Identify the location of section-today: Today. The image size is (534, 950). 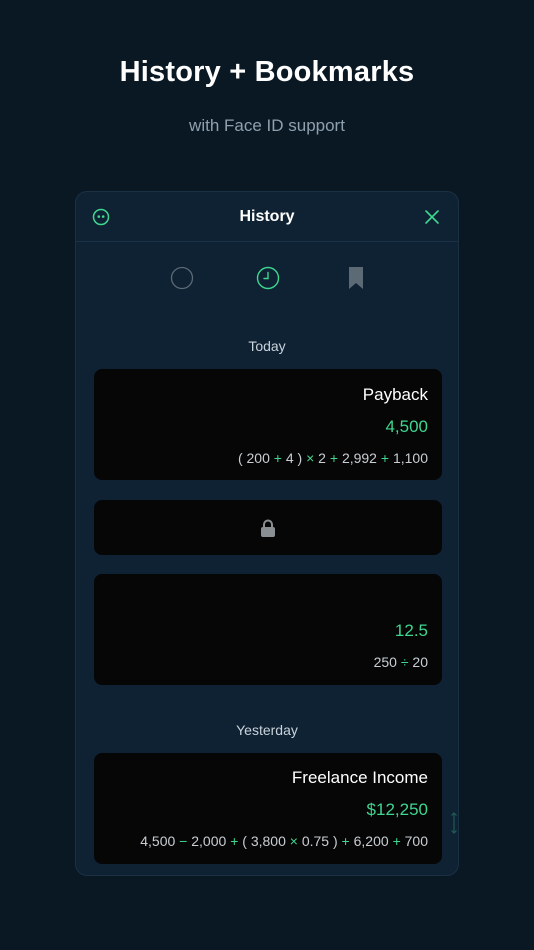
(267, 346).